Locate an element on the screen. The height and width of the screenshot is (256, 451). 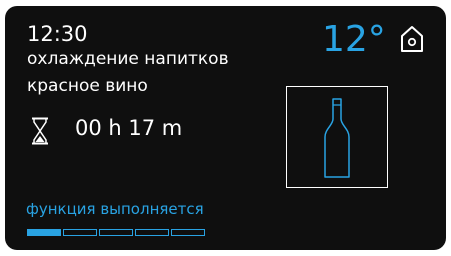
home-icon is located at coordinates (412, 39).